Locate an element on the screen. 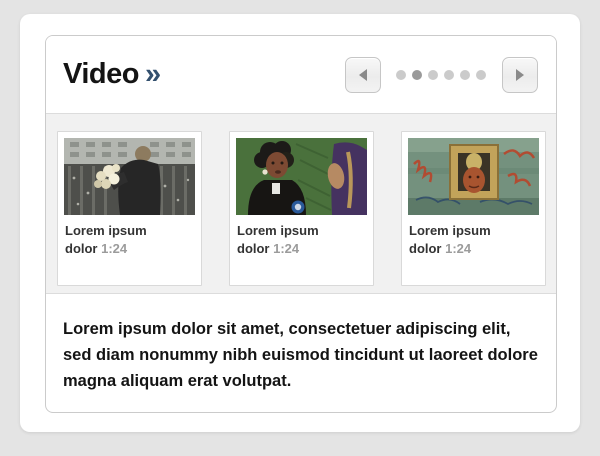  video-thumbnail-memorial is located at coordinates (129, 176).